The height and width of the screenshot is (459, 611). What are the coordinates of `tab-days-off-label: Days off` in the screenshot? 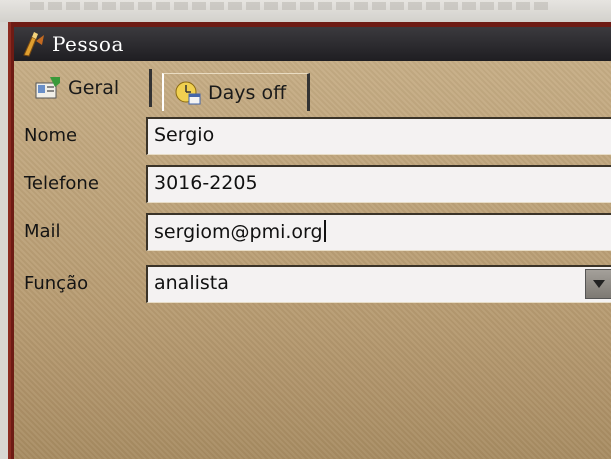 It's located at (247, 92).